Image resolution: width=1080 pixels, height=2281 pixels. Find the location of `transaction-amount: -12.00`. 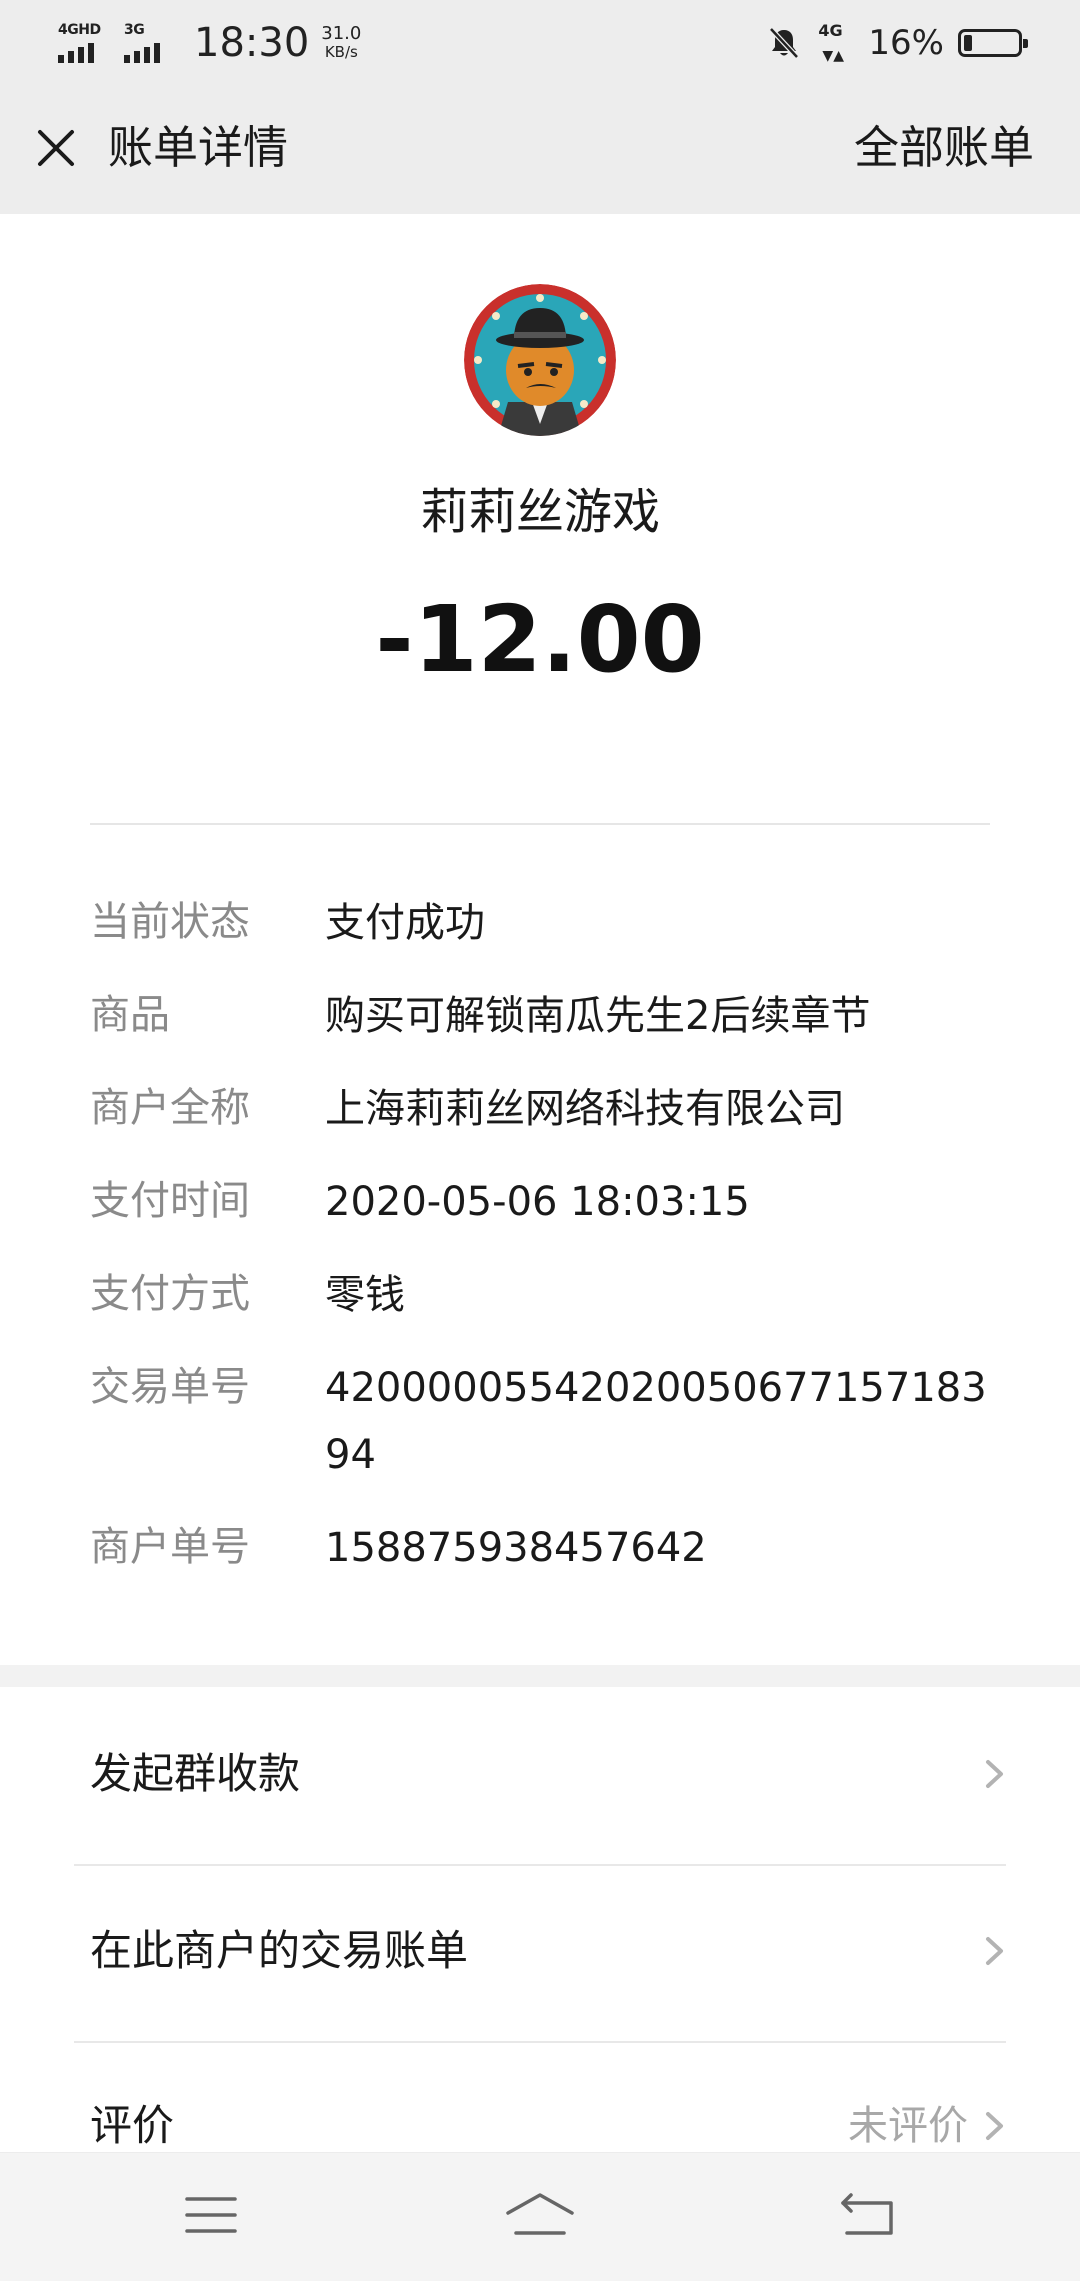

transaction-amount: -12.00 is located at coordinates (540, 639).